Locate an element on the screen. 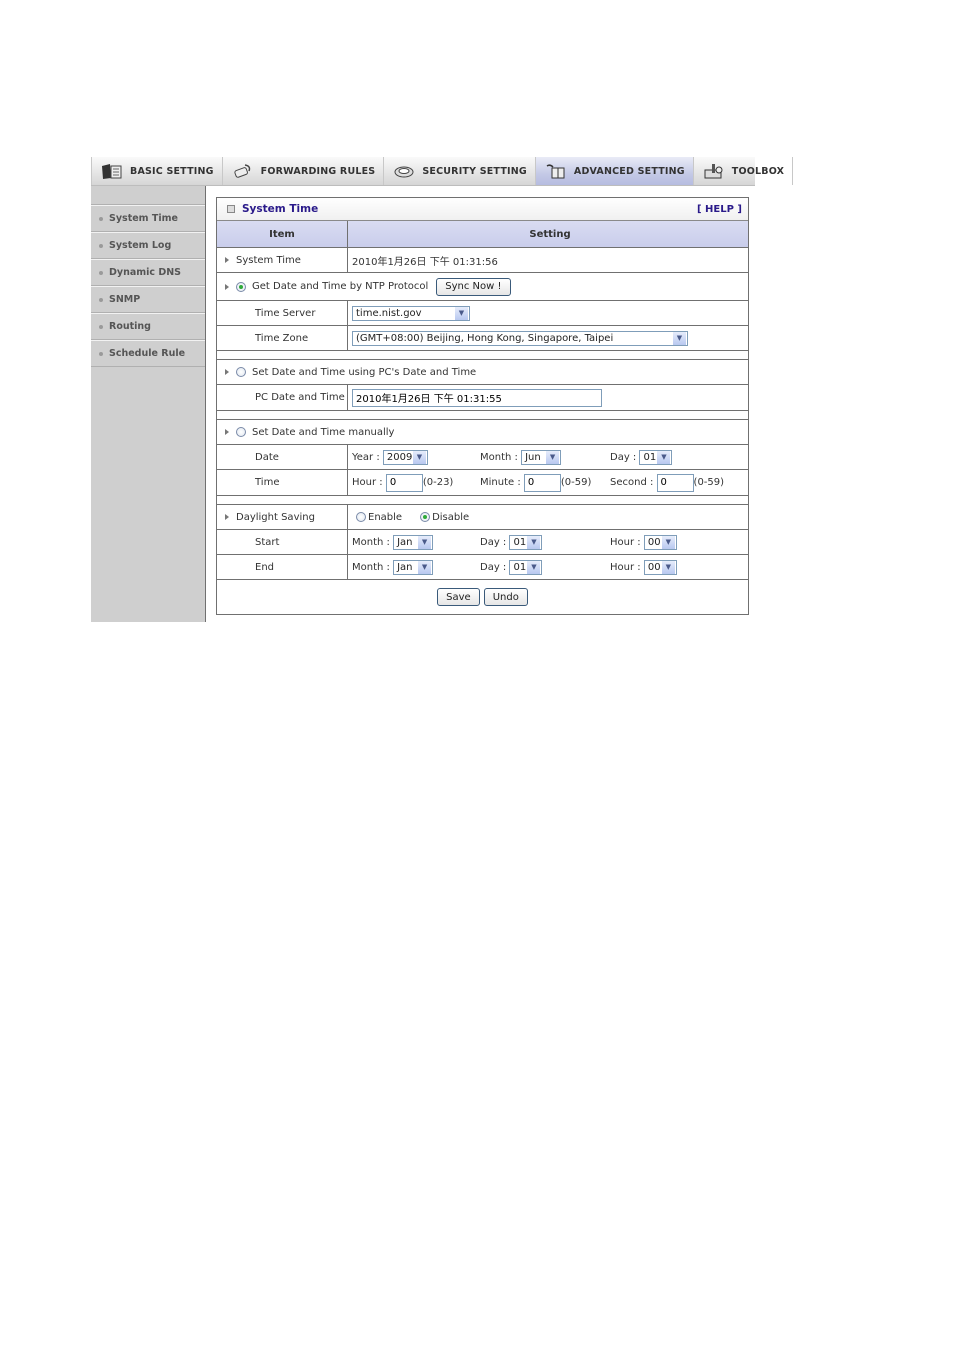  tab-security-setting-label: SECURITY SETTING is located at coordinates (474, 171).